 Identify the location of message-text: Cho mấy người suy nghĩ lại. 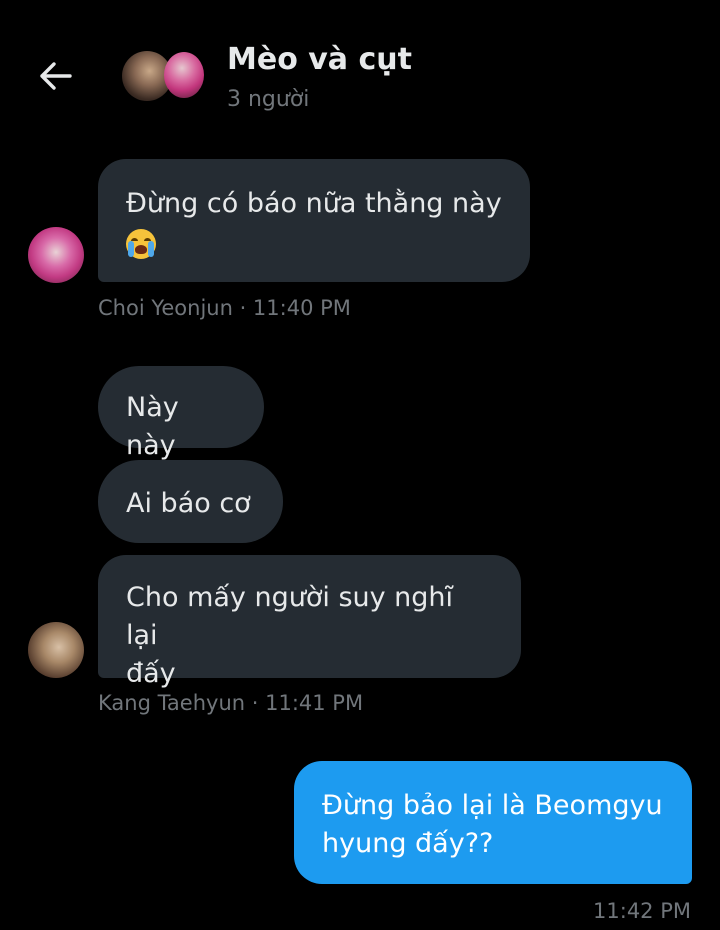
(290, 616).